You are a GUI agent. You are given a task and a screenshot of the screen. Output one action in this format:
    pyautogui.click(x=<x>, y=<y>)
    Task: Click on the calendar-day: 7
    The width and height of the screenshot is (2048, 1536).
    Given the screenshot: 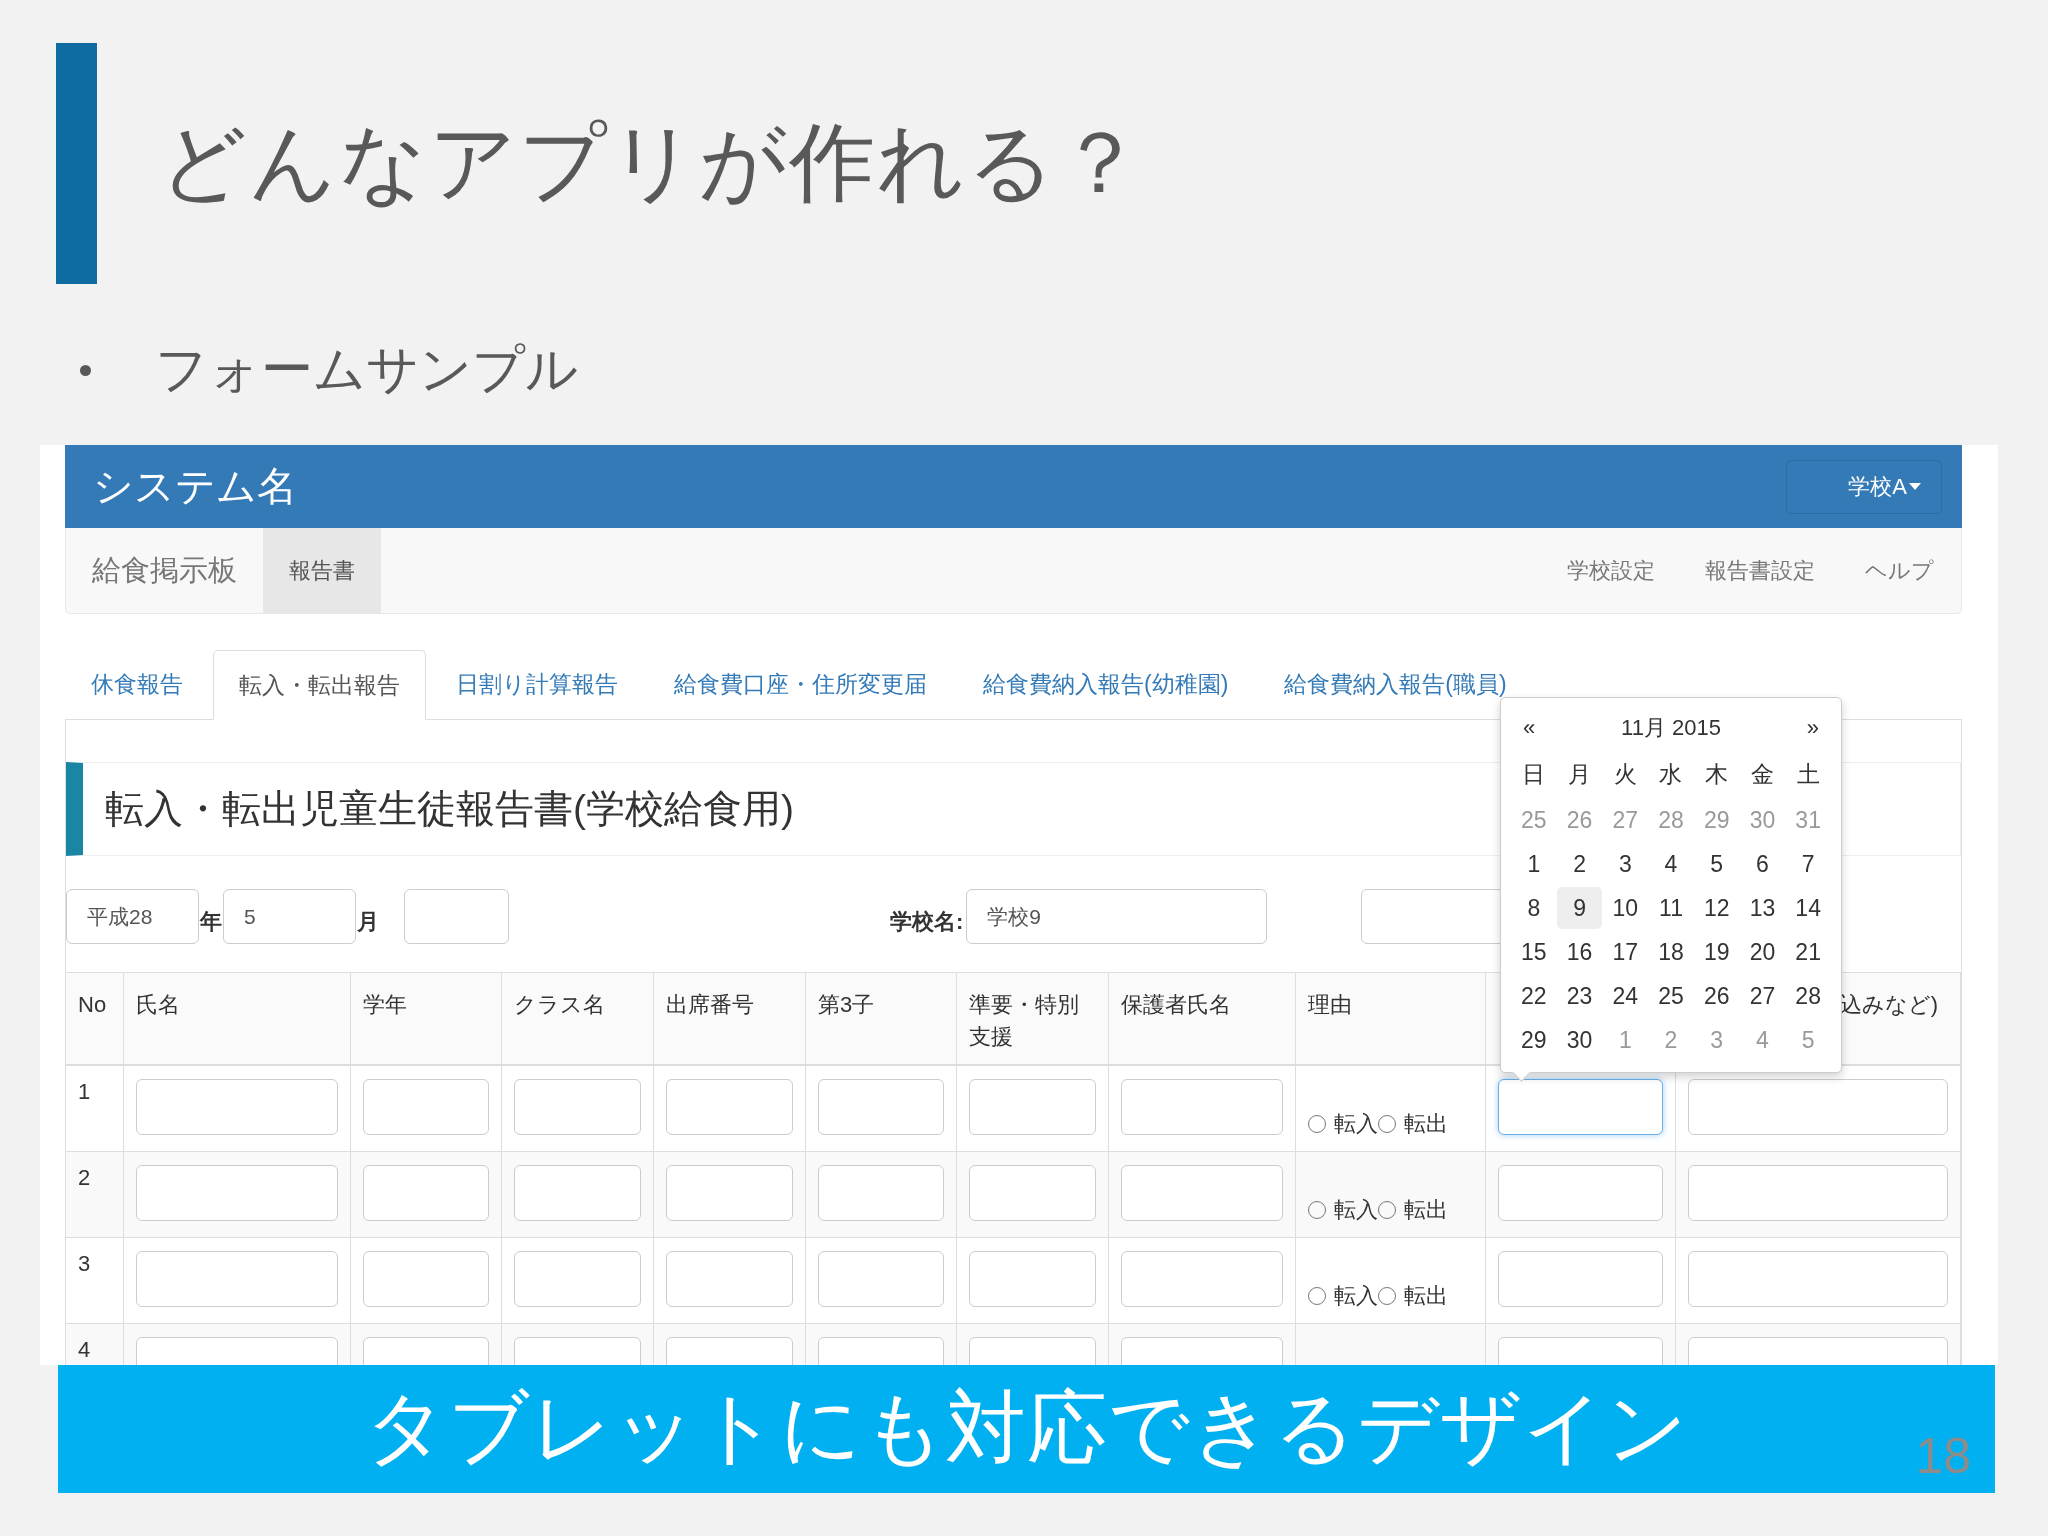 What is the action you would take?
    pyautogui.click(x=1808, y=864)
    